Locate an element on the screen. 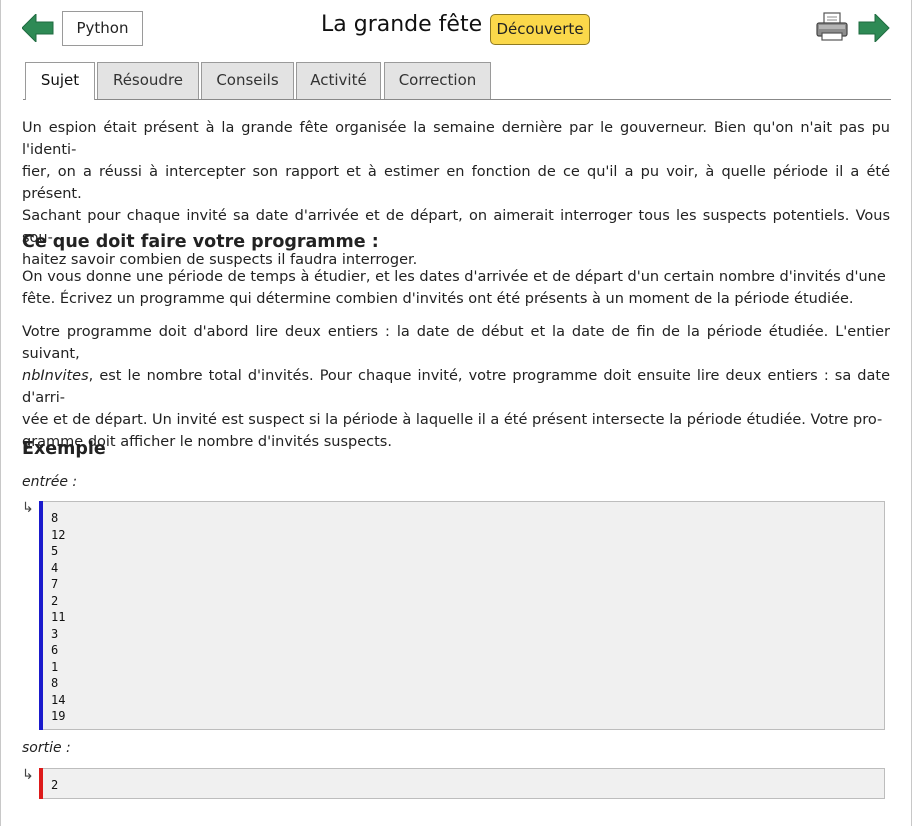 The image size is (912, 826). output-lines: 2 is located at coordinates (54, 785).